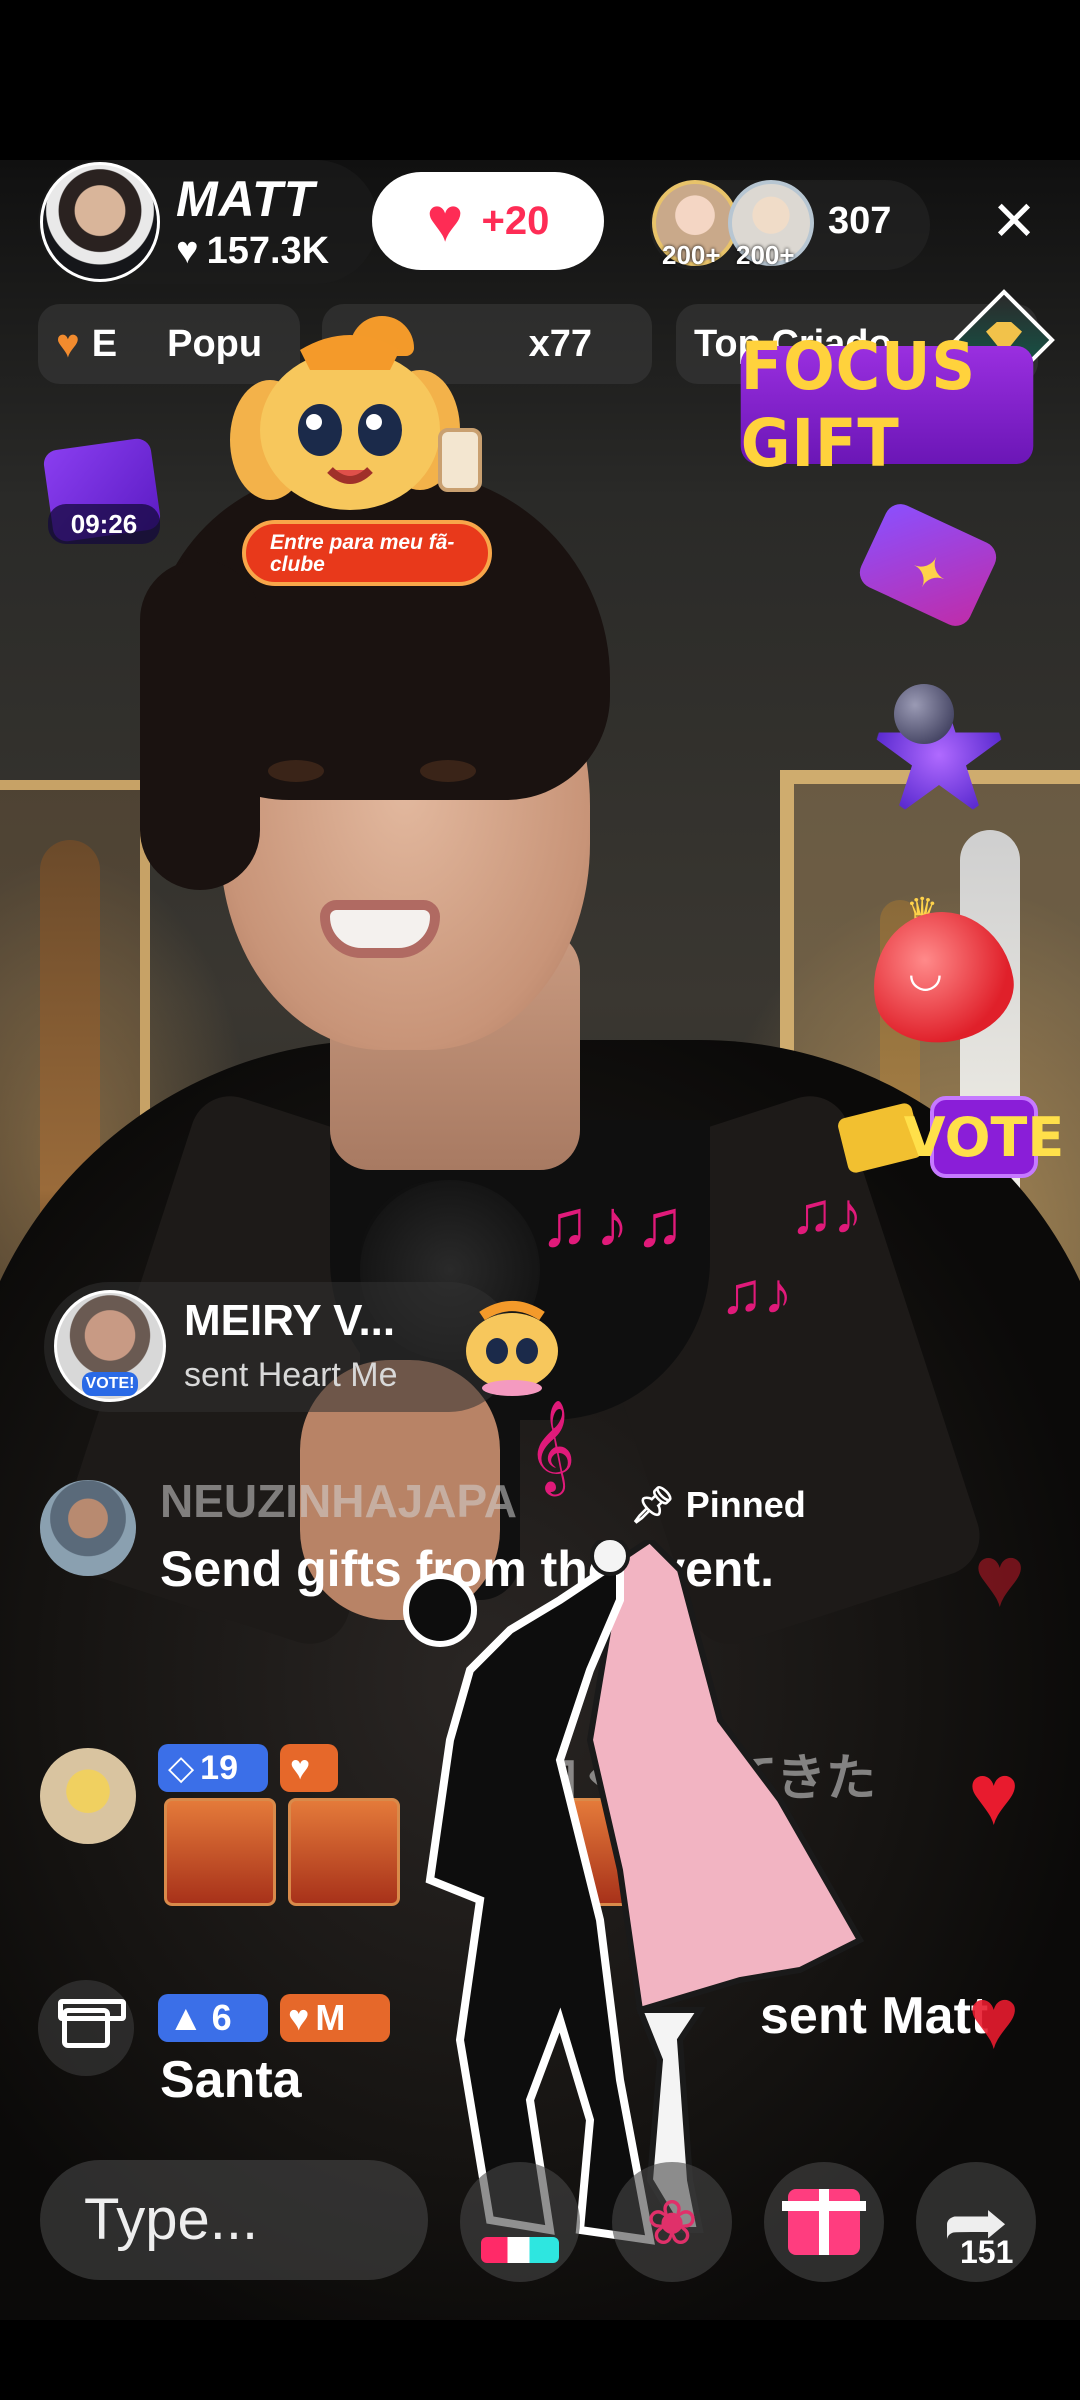 The image size is (1080, 2400). I want to click on top-viewer-badge-1: 200+, so click(691, 255).